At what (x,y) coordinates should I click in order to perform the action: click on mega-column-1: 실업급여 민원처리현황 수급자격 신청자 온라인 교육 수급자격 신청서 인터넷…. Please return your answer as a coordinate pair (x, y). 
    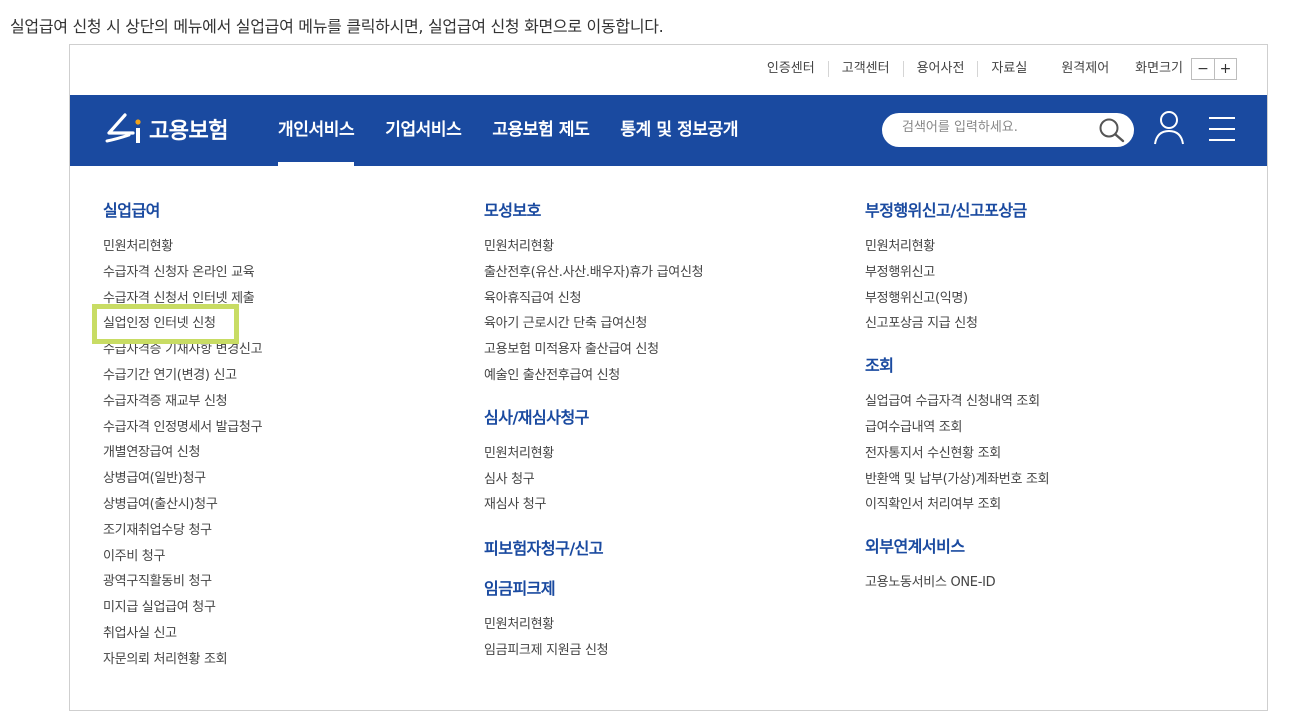
    Looking at the image, I should click on (183, 436).